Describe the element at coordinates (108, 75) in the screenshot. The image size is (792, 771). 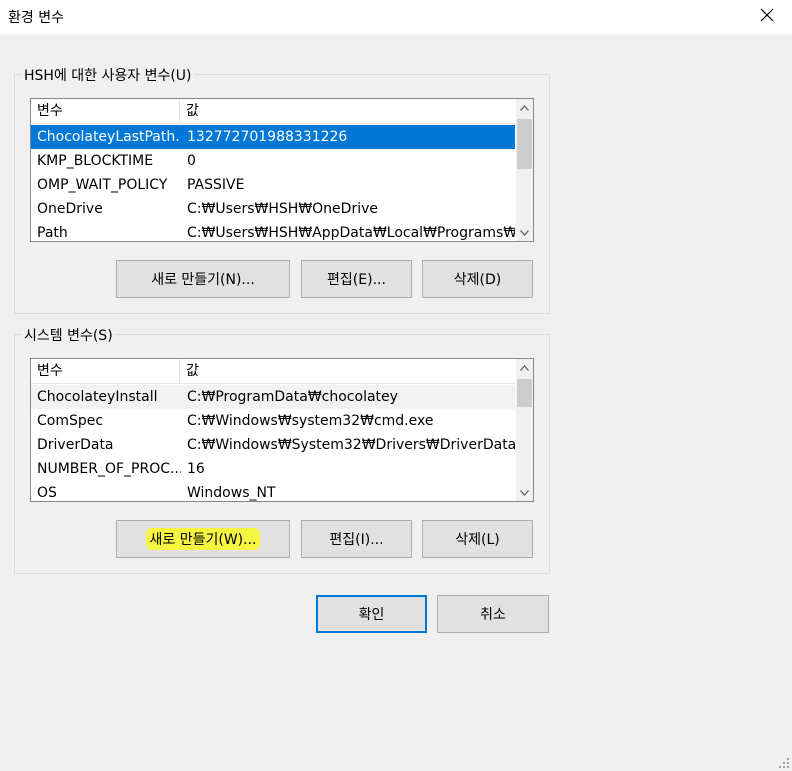
I see `user-variables-label: HSH에 대한 사용자 변수(U)` at that location.